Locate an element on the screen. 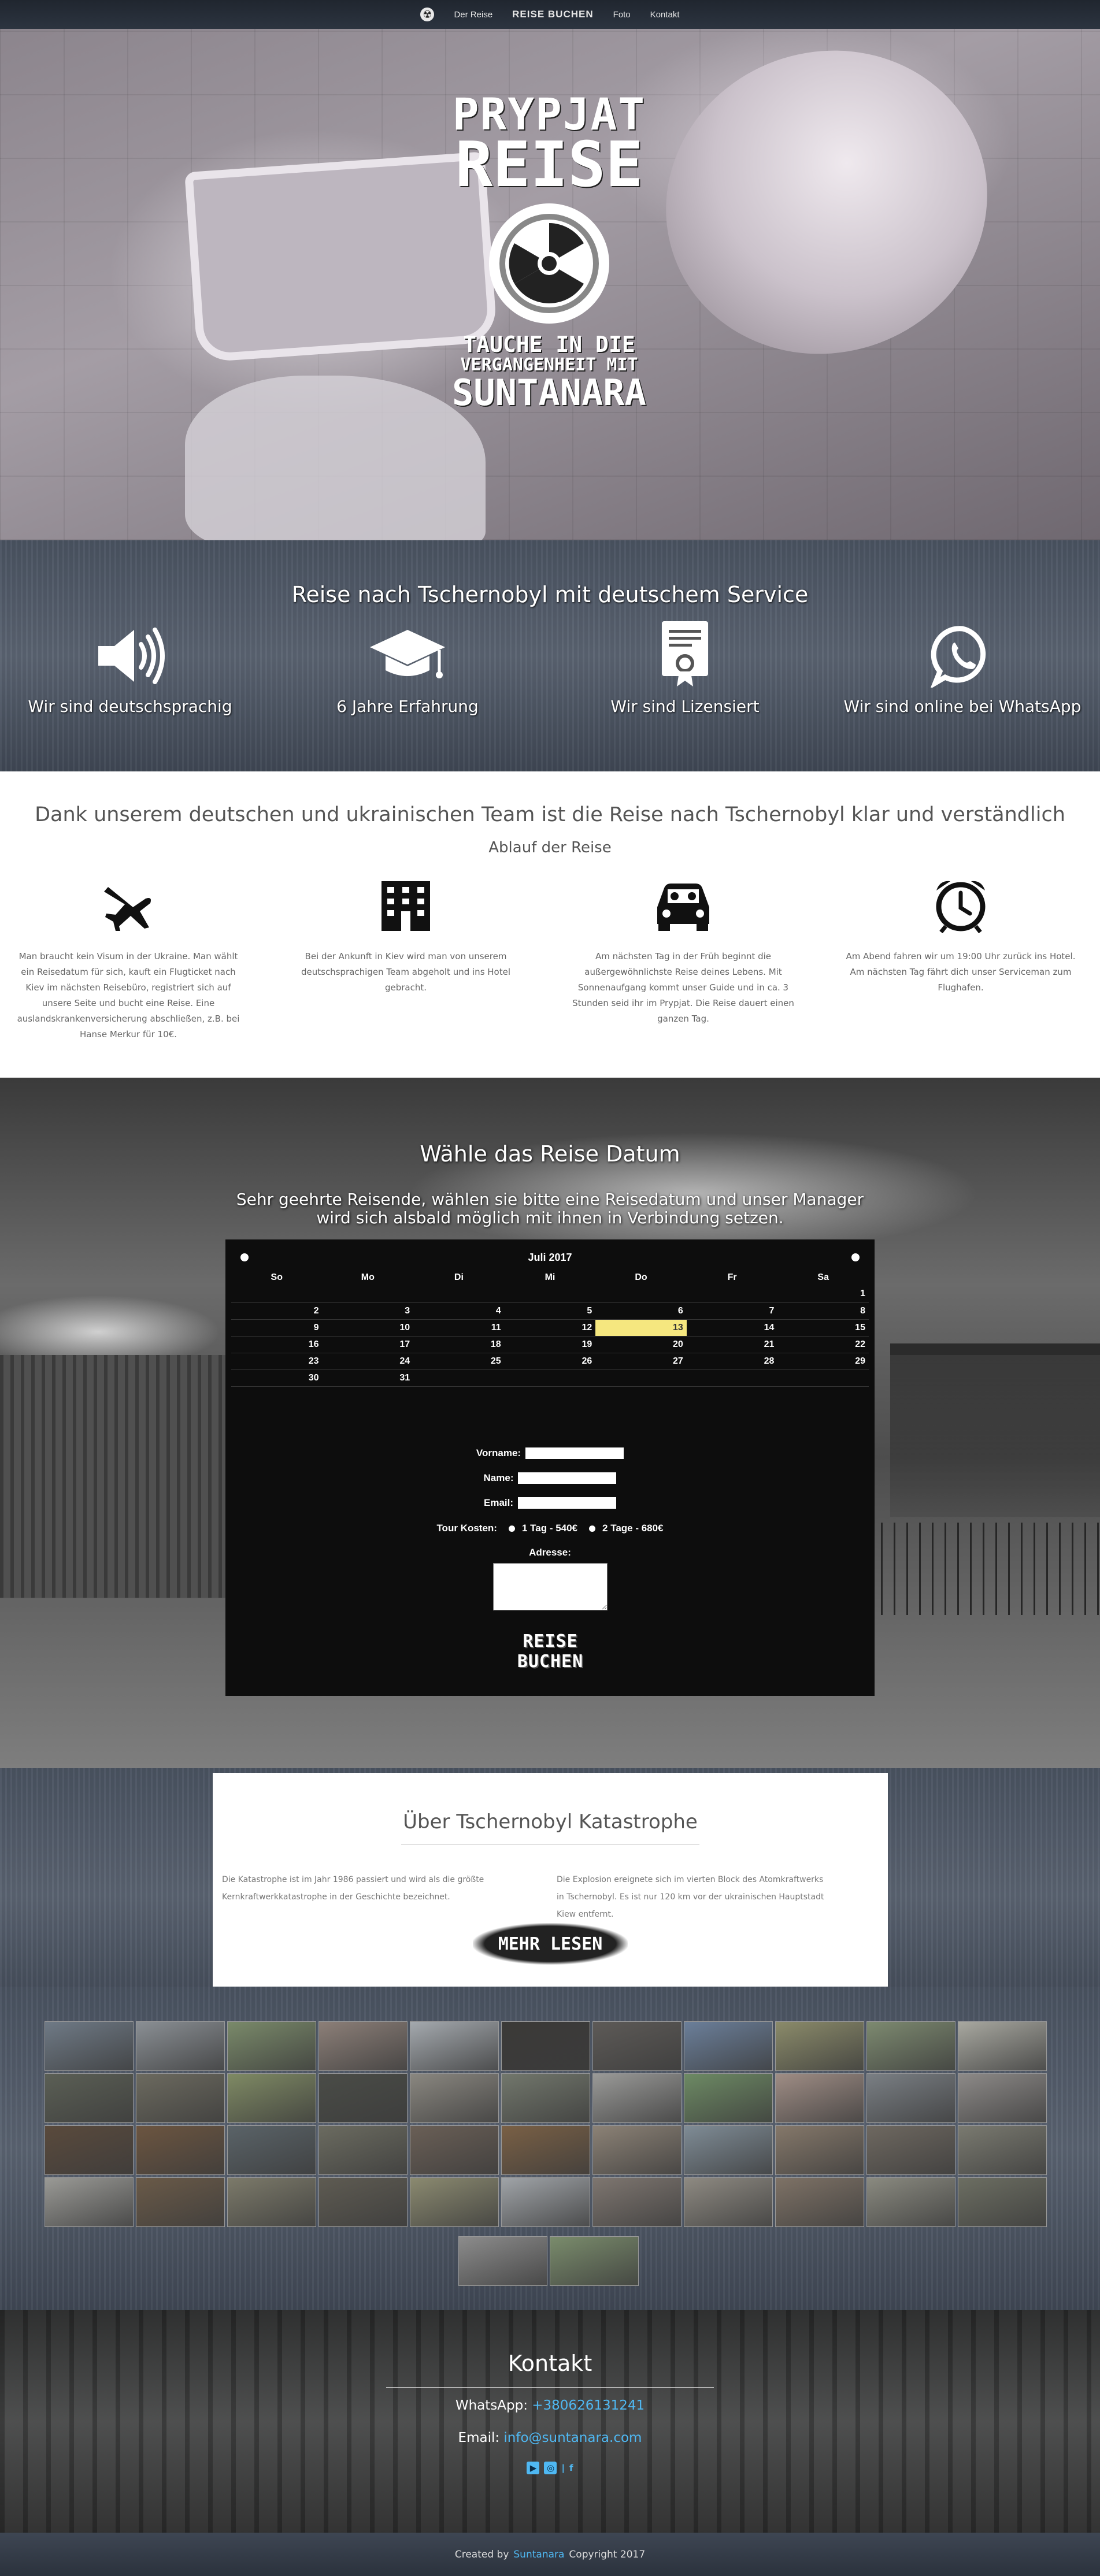 Image resolution: width=1100 pixels, height=2576 pixels. calendar-day: 5 is located at coordinates (550, 1311).